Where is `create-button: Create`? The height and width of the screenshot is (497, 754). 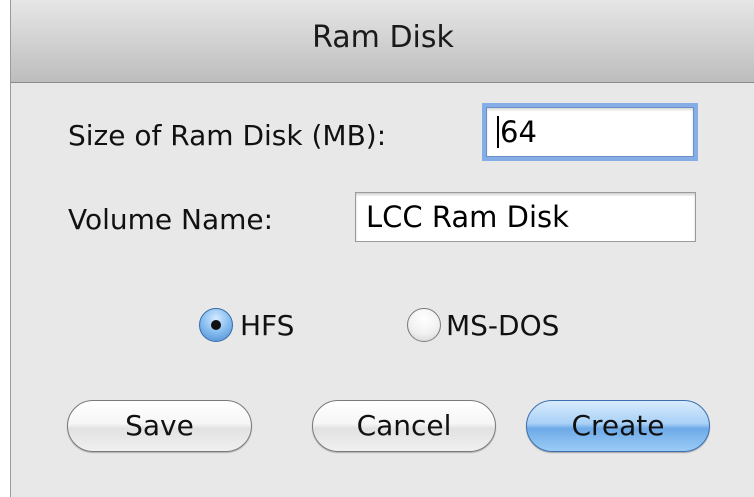
create-button: Create is located at coordinates (618, 426).